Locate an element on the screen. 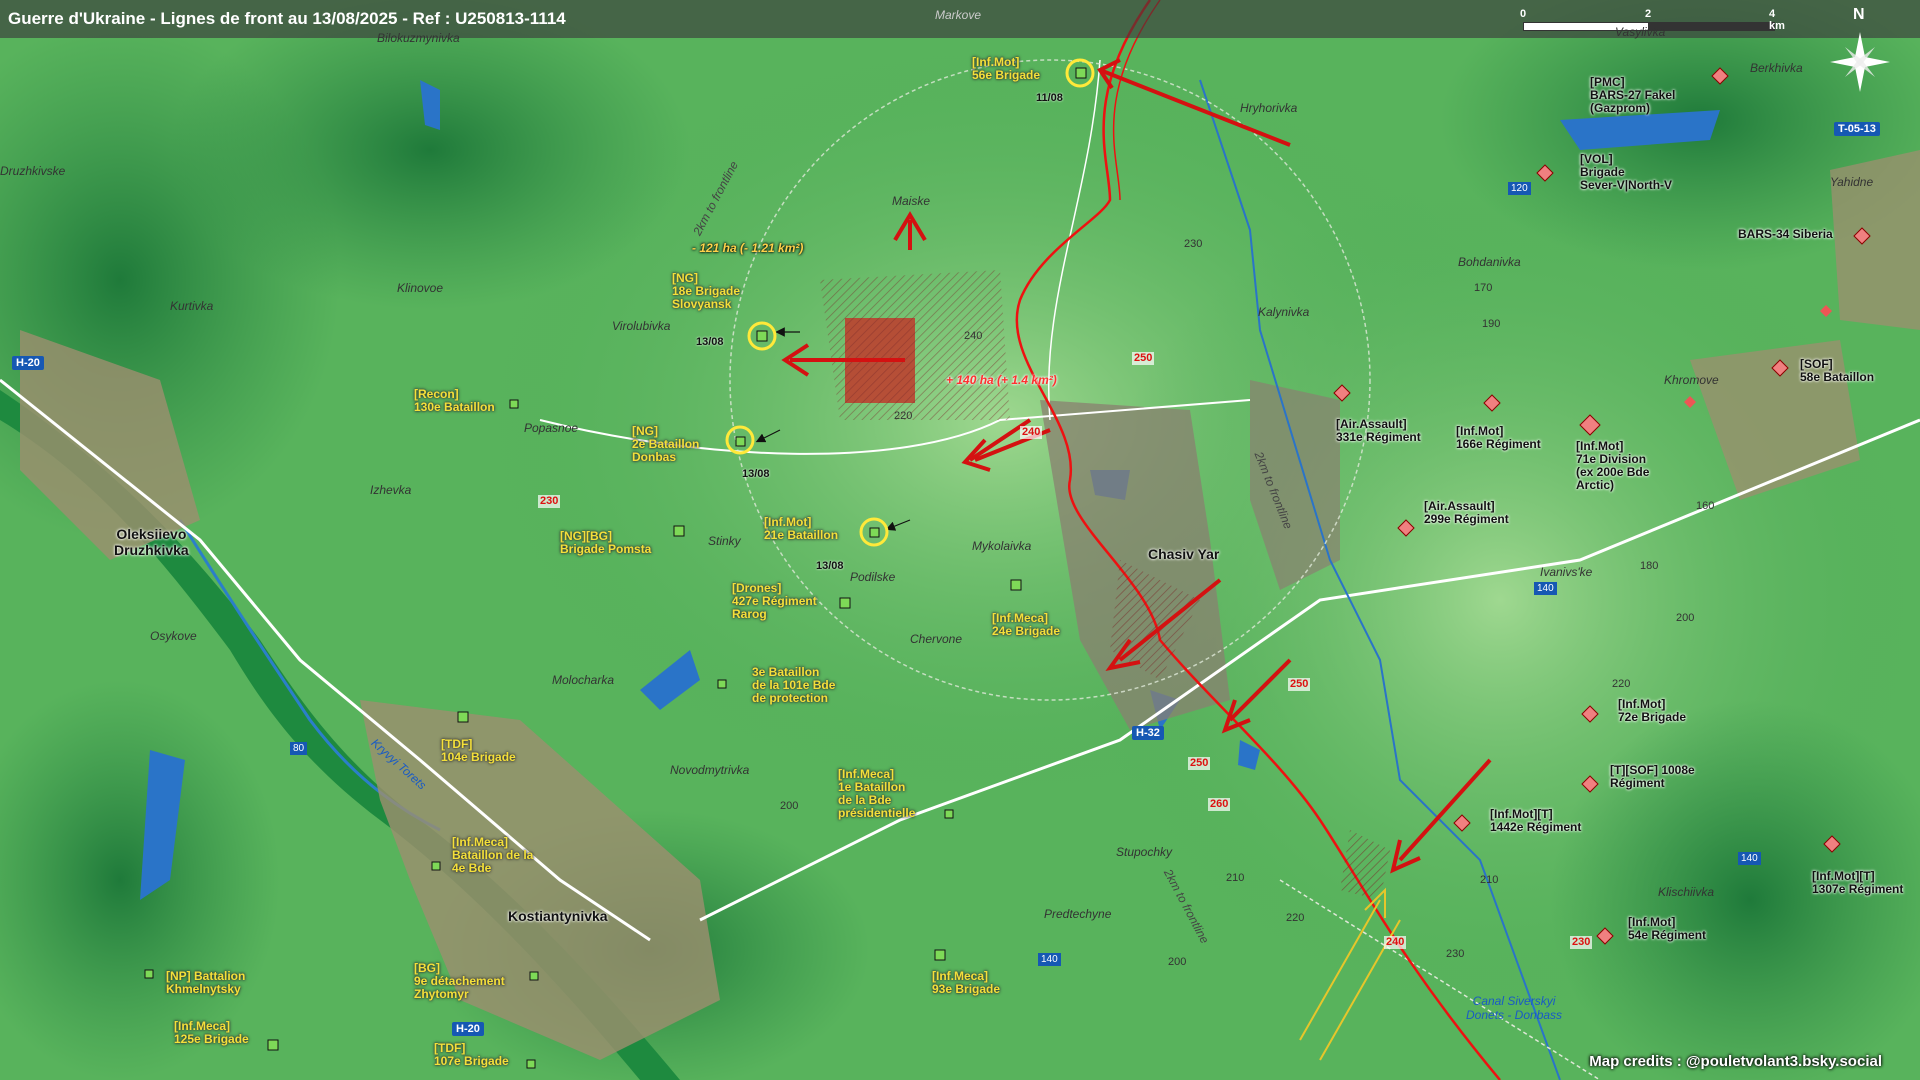 Image resolution: width=1920 pixels, height=1080 pixels. place-label: Klinovoe is located at coordinates (420, 288).